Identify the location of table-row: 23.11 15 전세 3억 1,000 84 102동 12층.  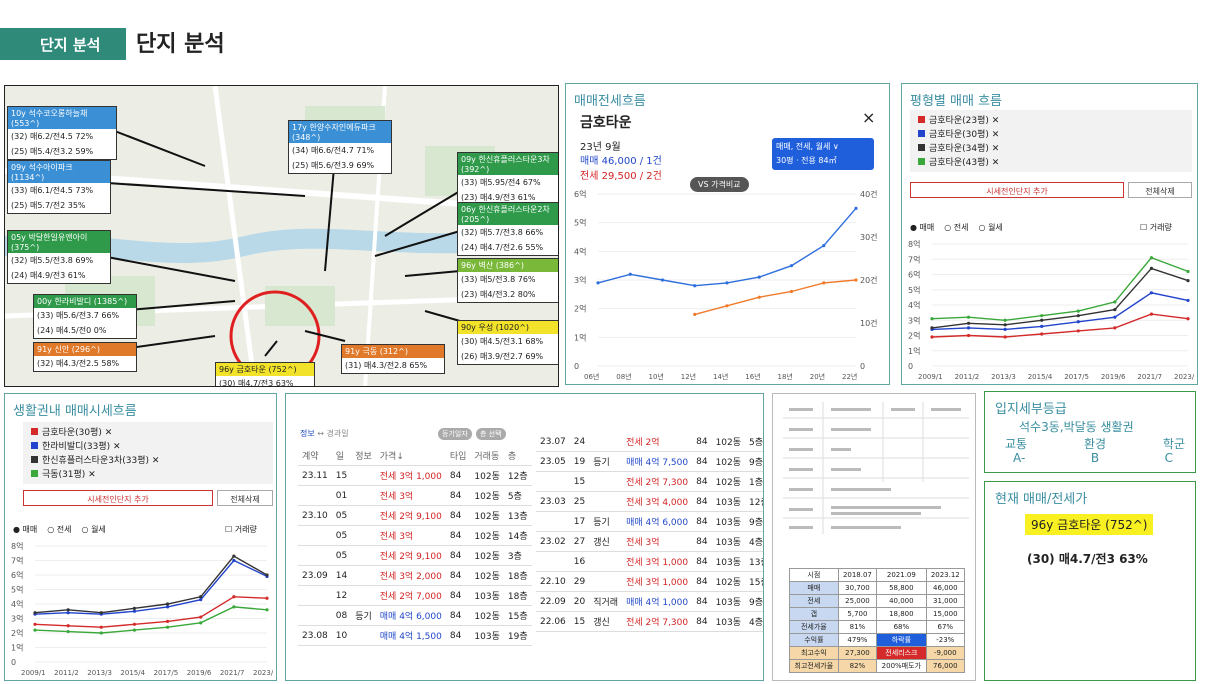
(415, 475).